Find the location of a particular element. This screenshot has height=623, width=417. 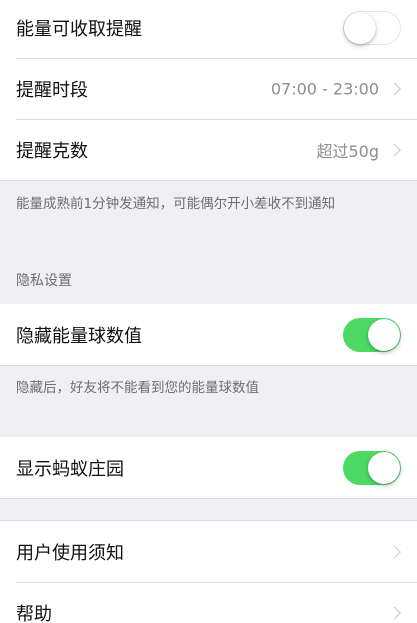

reminder-time-value: 07:00 - 23:00 is located at coordinates (324, 88).